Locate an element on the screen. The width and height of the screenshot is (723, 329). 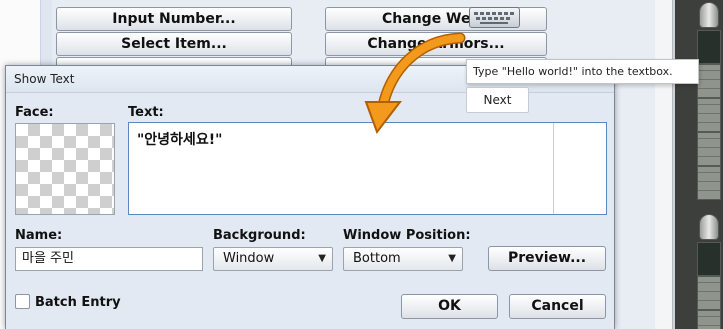
background-dropdown: Window ▼ is located at coordinates (273, 259).